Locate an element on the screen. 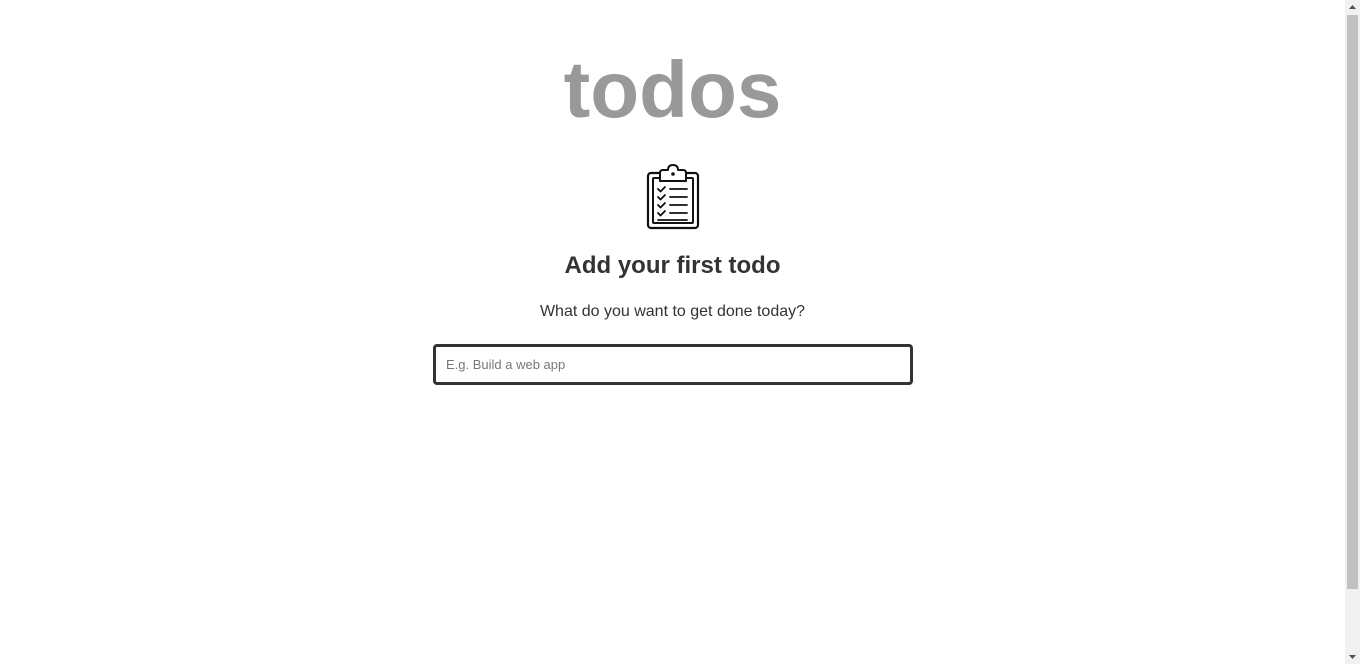 This screenshot has height=664, width=1360. new-todo-input is located at coordinates (673, 364).